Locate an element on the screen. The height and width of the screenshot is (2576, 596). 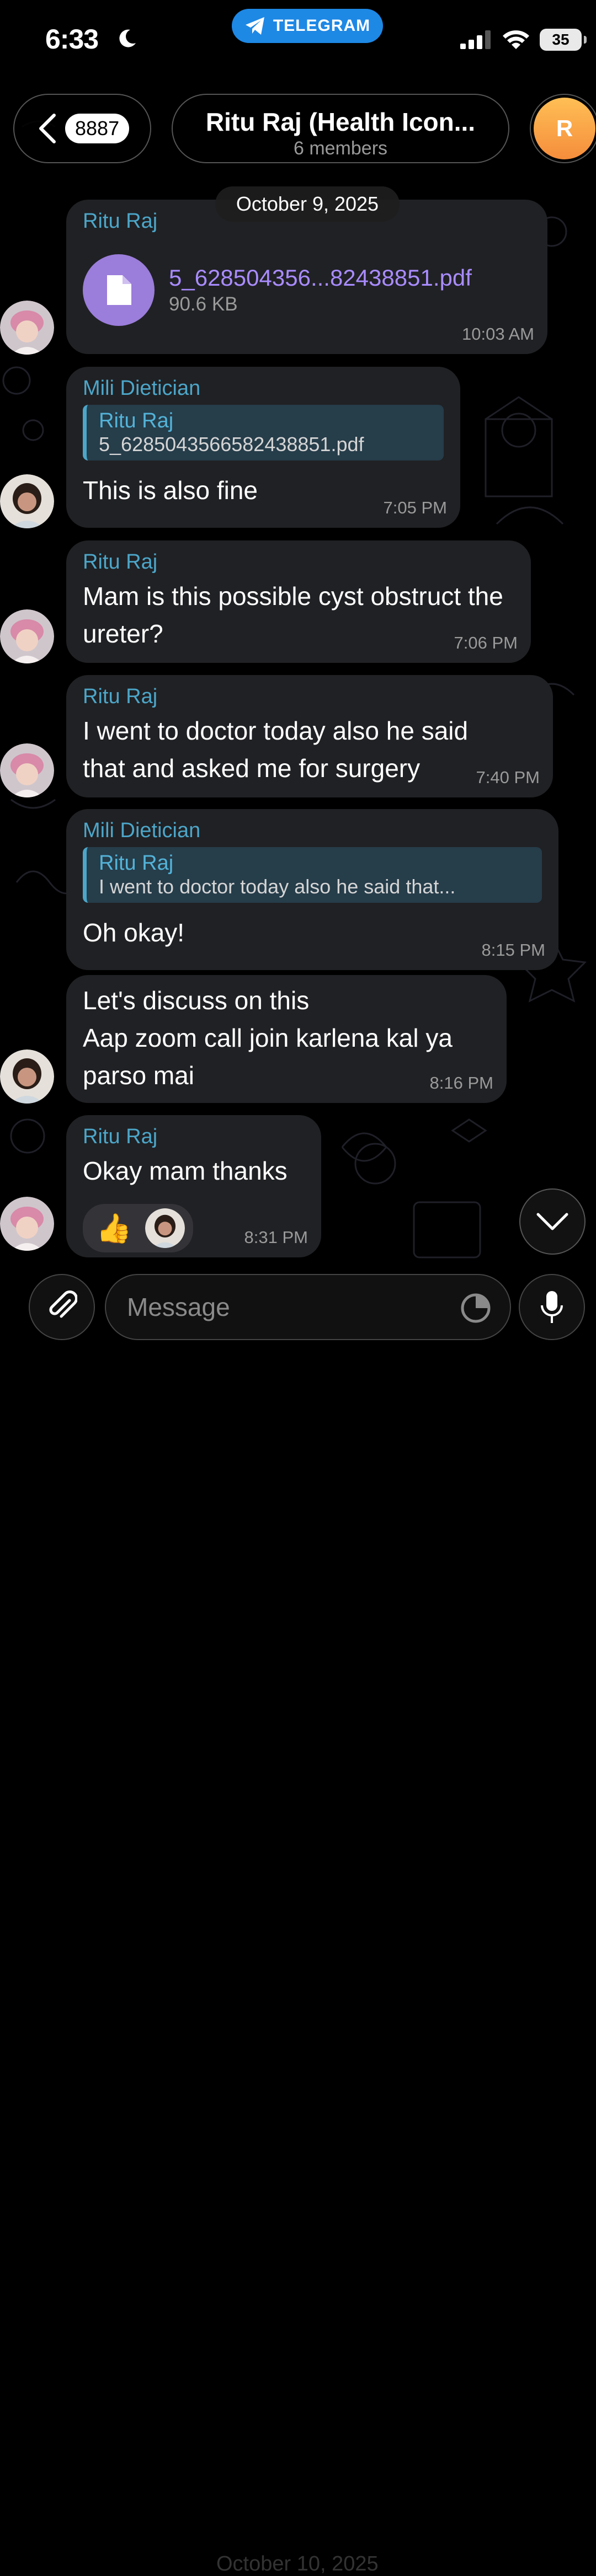
scroll-down-button is located at coordinates (552, 1221).